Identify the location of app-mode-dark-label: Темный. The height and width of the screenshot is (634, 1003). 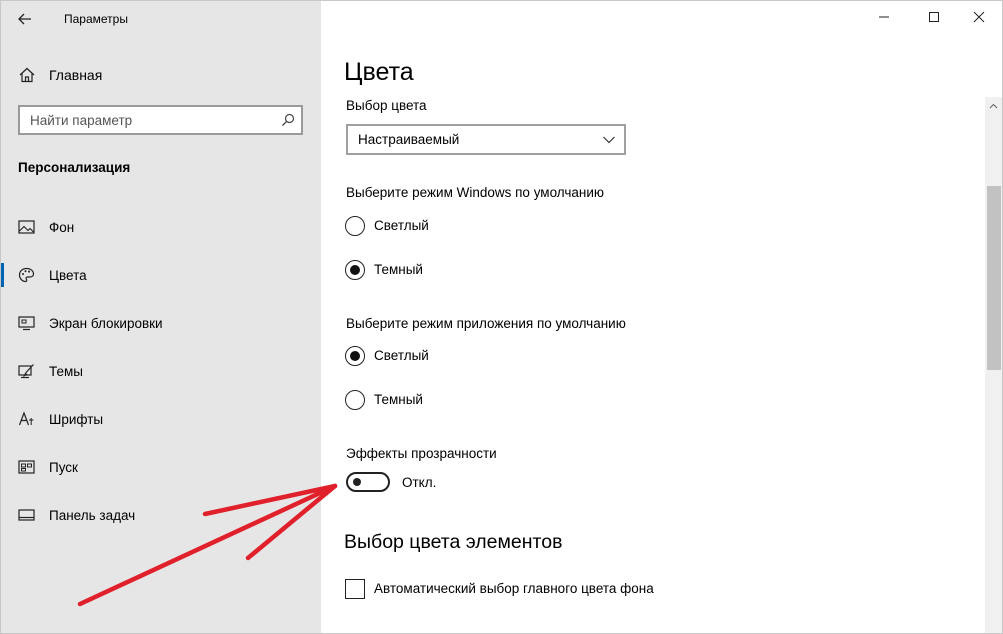
(398, 399).